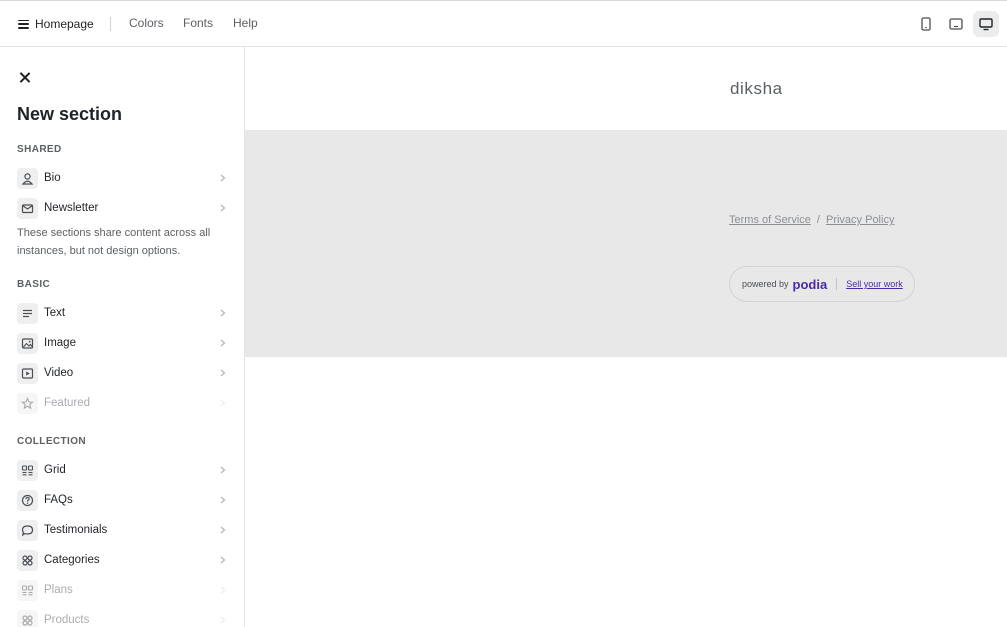 The height and width of the screenshot is (627, 1007). Describe the element at coordinates (58, 590) in the screenshot. I see `section-item-label: Plans` at that location.